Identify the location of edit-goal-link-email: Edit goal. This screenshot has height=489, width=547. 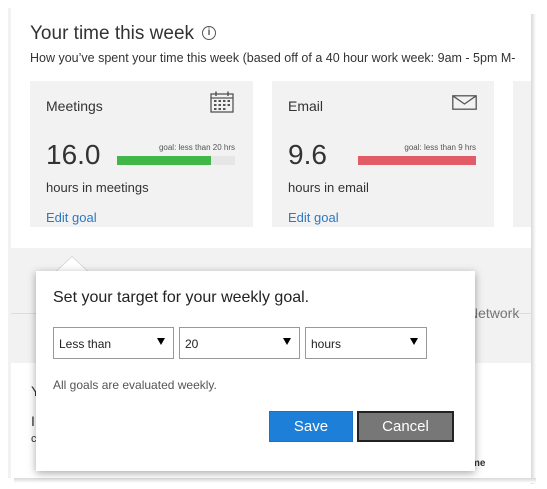
(313, 217).